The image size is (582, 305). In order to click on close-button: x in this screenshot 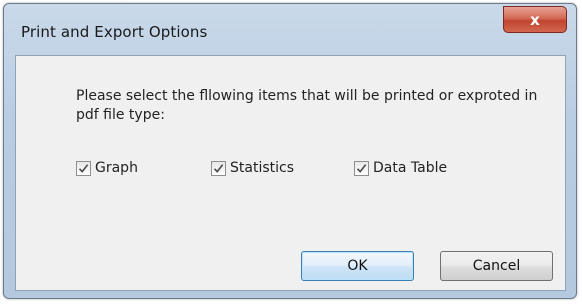, I will do `click(535, 19)`.